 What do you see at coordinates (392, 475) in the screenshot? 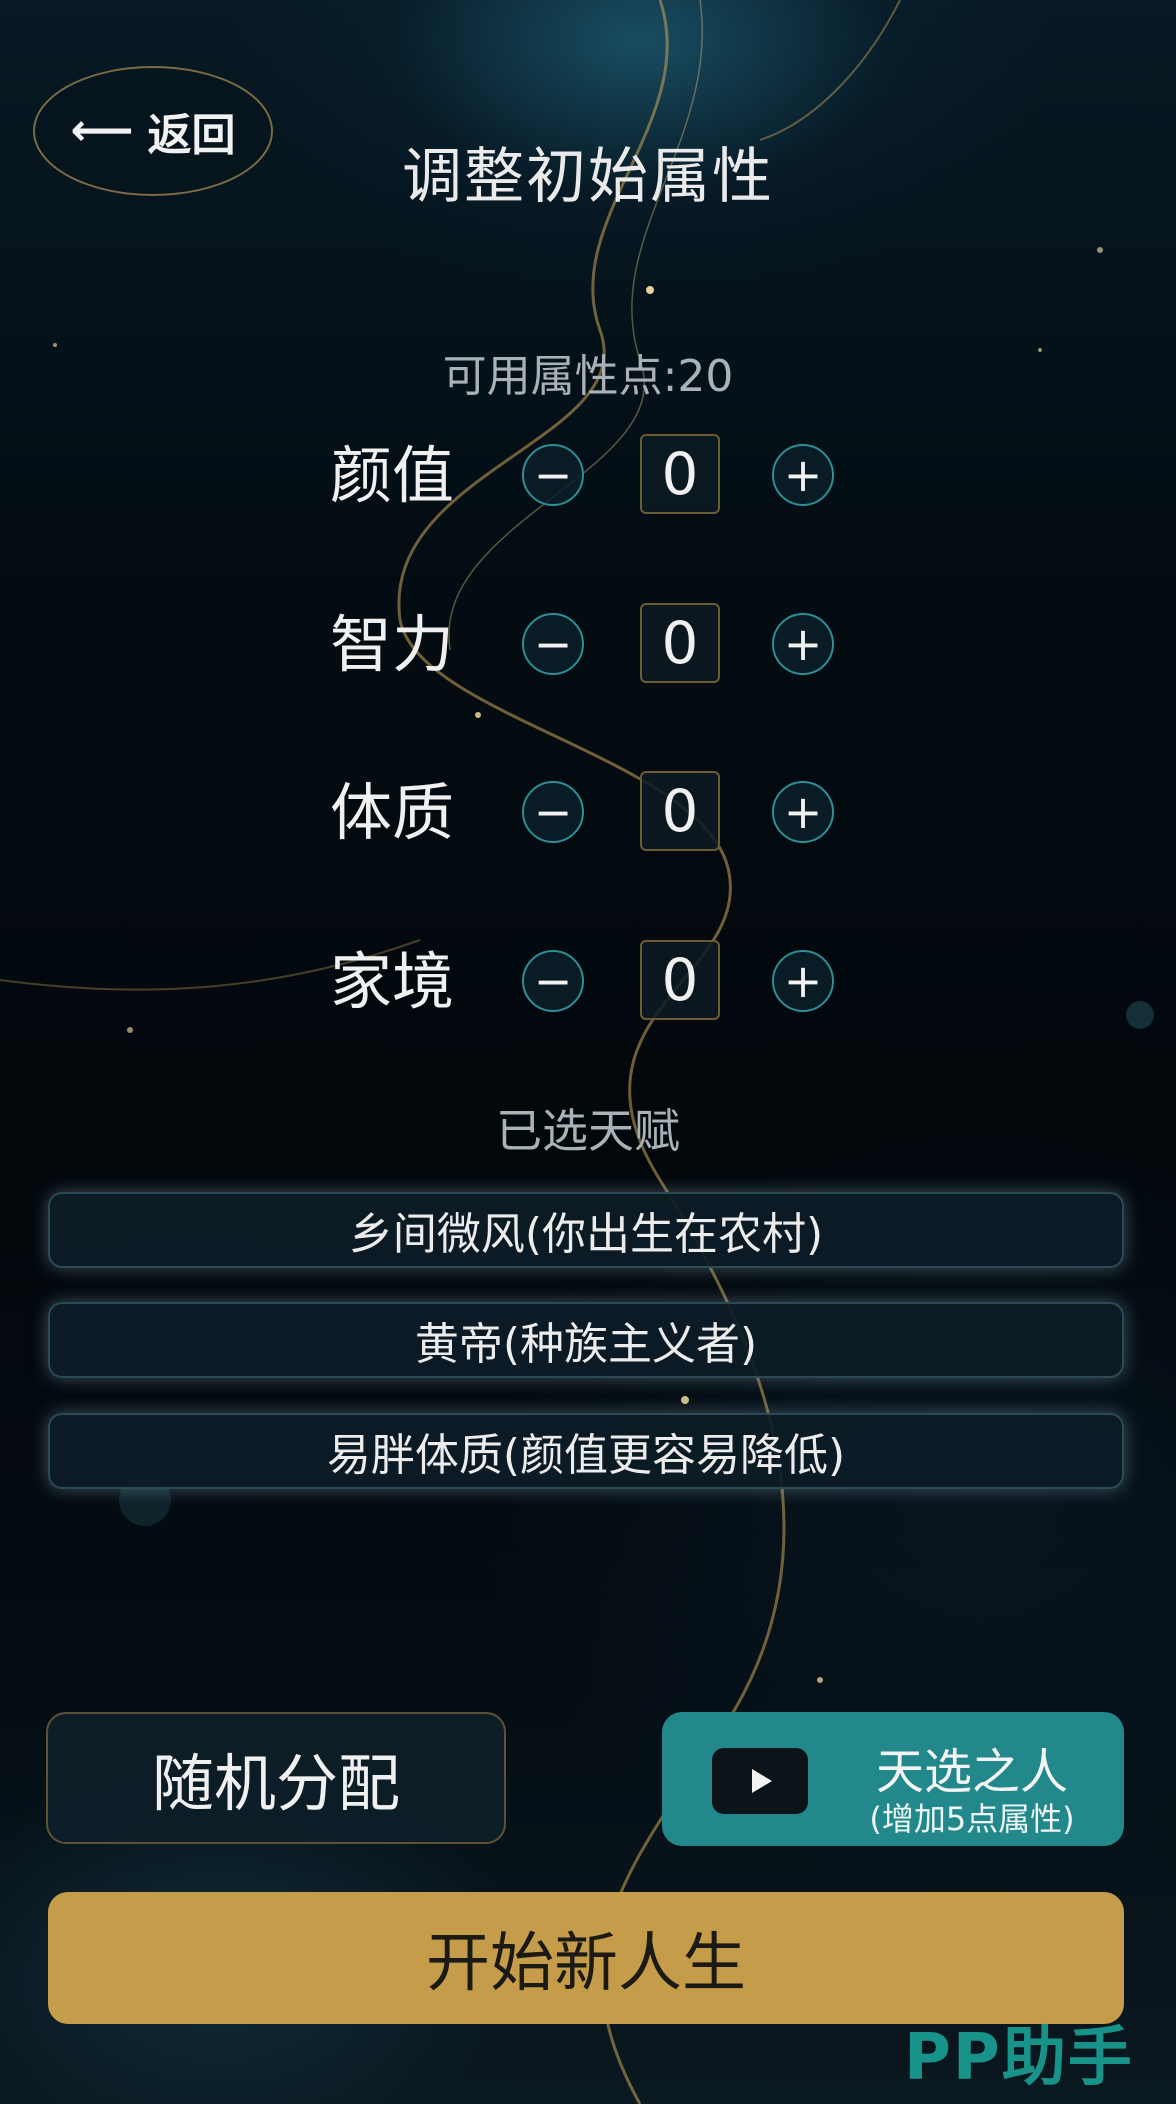
I see `attribute-name: 颜值` at bounding box center [392, 475].